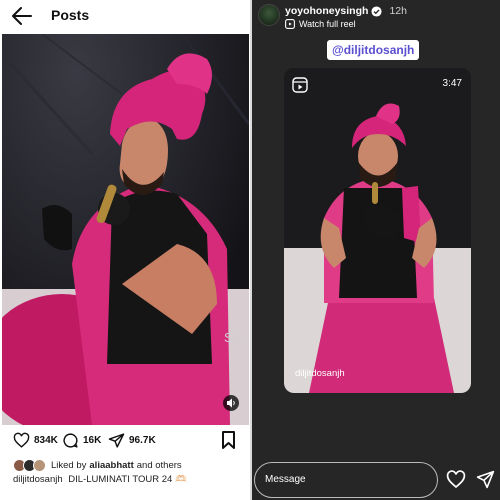  What do you see at coordinates (120, 479) in the screenshot?
I see `caption-text: DIL-LUMINATI TOUR 24` at bounding box center [120, 479].